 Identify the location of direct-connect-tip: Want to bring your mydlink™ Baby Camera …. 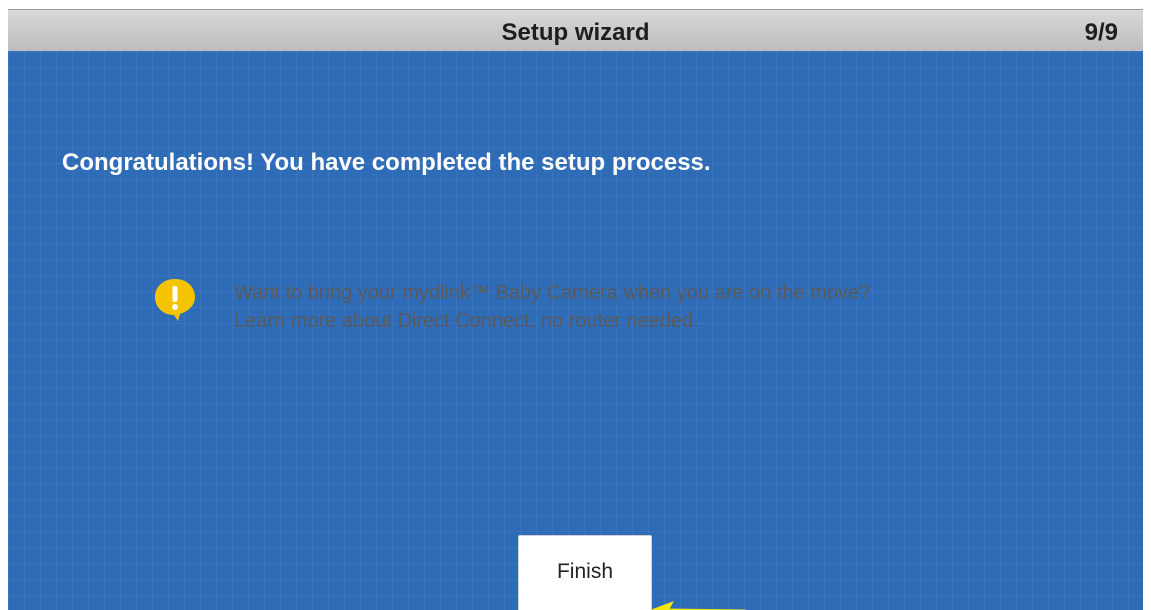
(552, 307).